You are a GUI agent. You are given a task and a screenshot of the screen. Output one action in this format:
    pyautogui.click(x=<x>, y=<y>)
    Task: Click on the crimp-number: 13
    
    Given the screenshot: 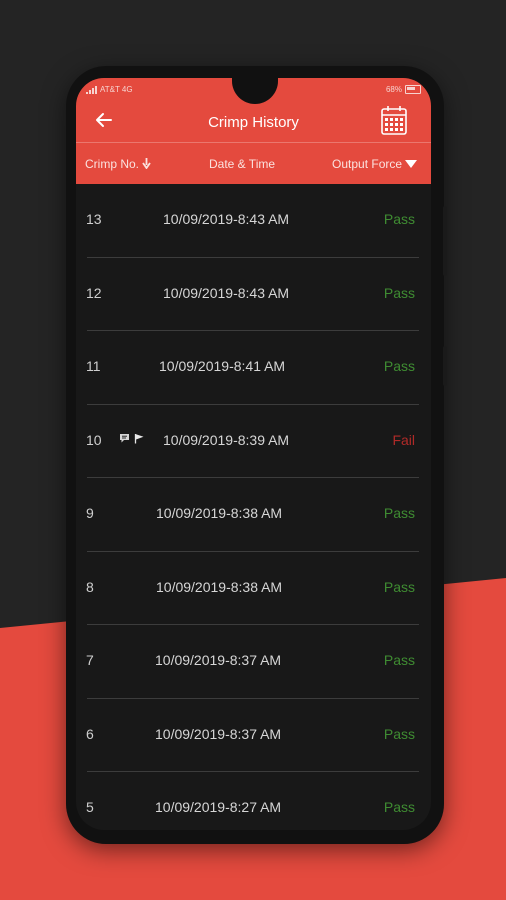 What is the action you would take?
    pyautogui.click(x=94, y=219)
    